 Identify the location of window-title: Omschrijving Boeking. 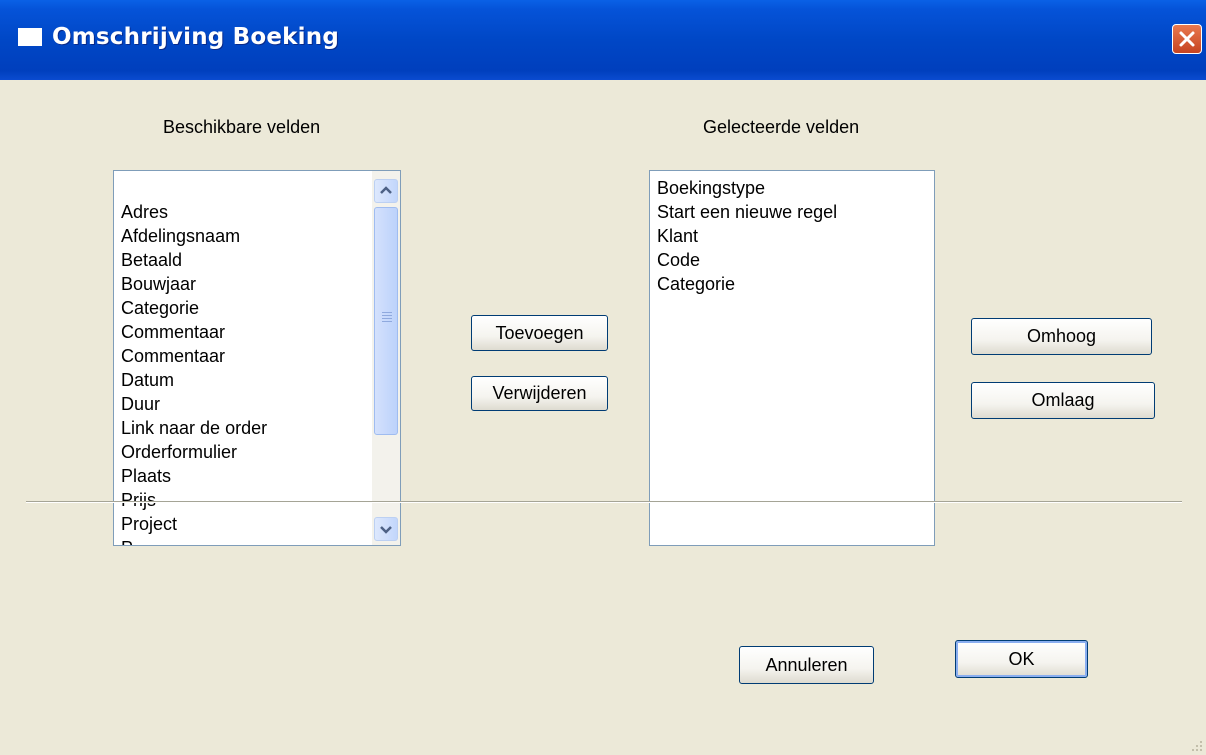
(195, 37).